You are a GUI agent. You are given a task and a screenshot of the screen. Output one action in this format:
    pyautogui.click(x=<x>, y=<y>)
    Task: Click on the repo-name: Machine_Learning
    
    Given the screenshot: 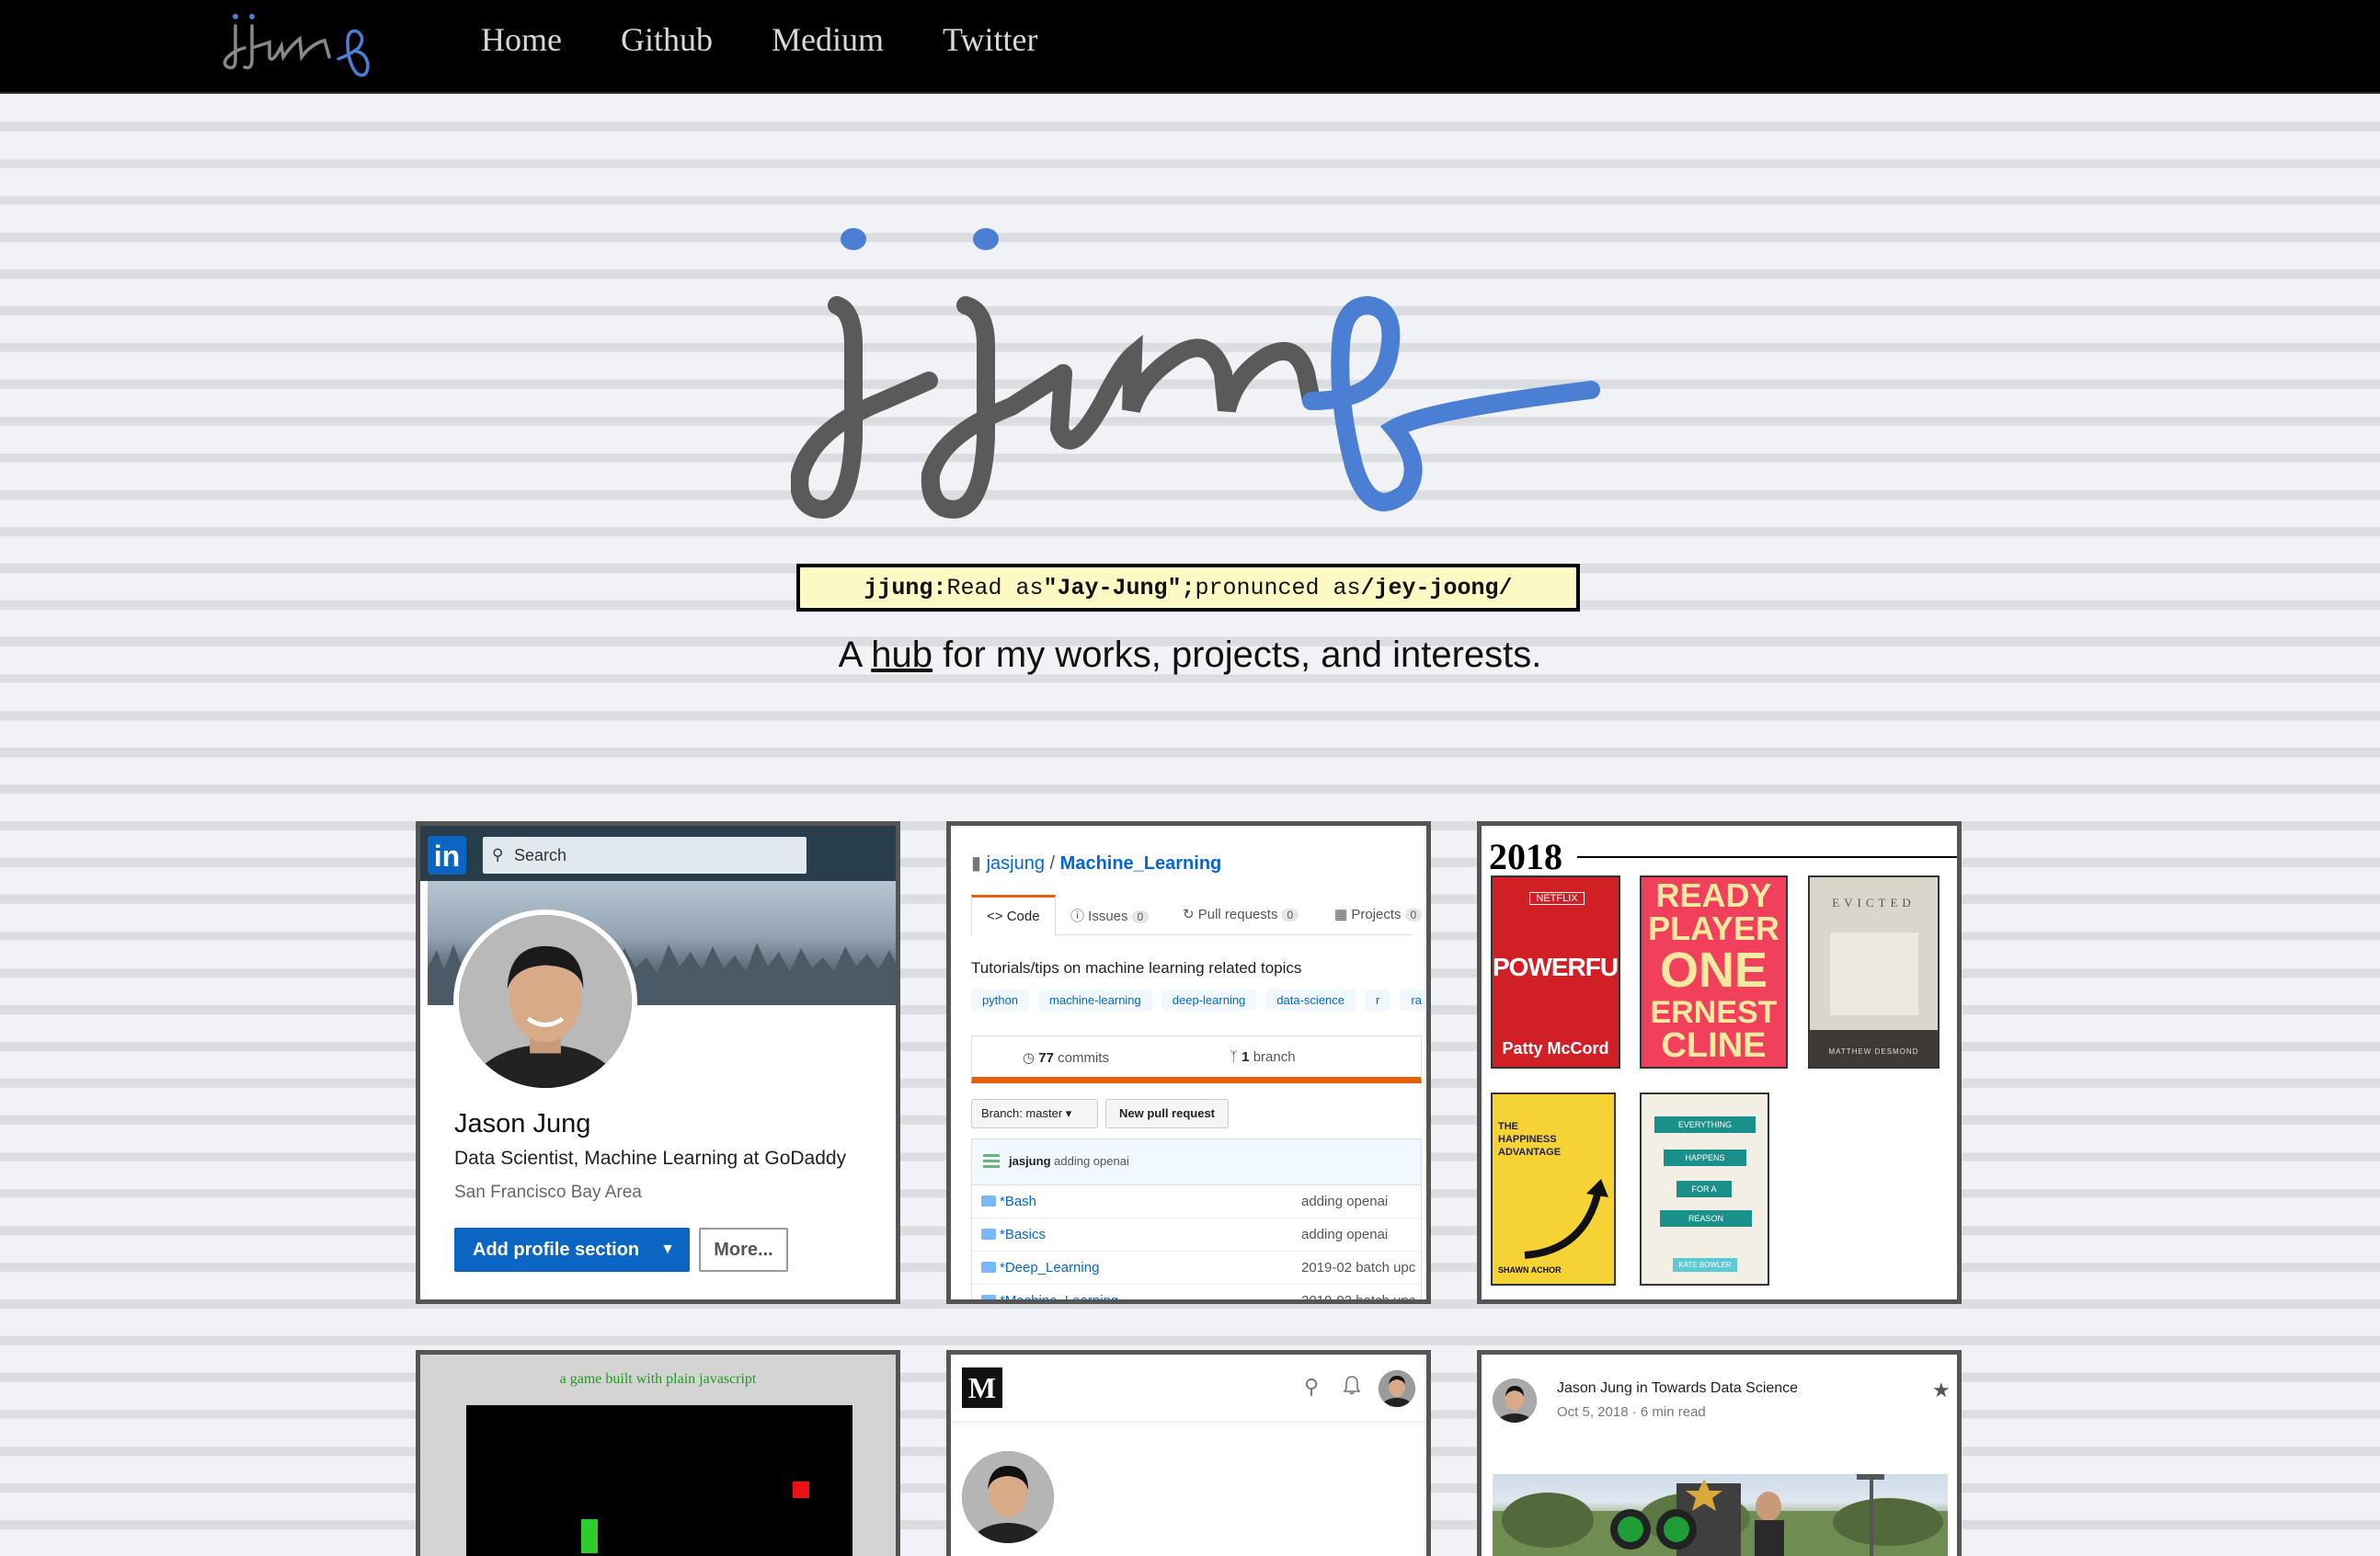 What is the action you would take?
    pyautogui.click(x=1140, y=863)
    